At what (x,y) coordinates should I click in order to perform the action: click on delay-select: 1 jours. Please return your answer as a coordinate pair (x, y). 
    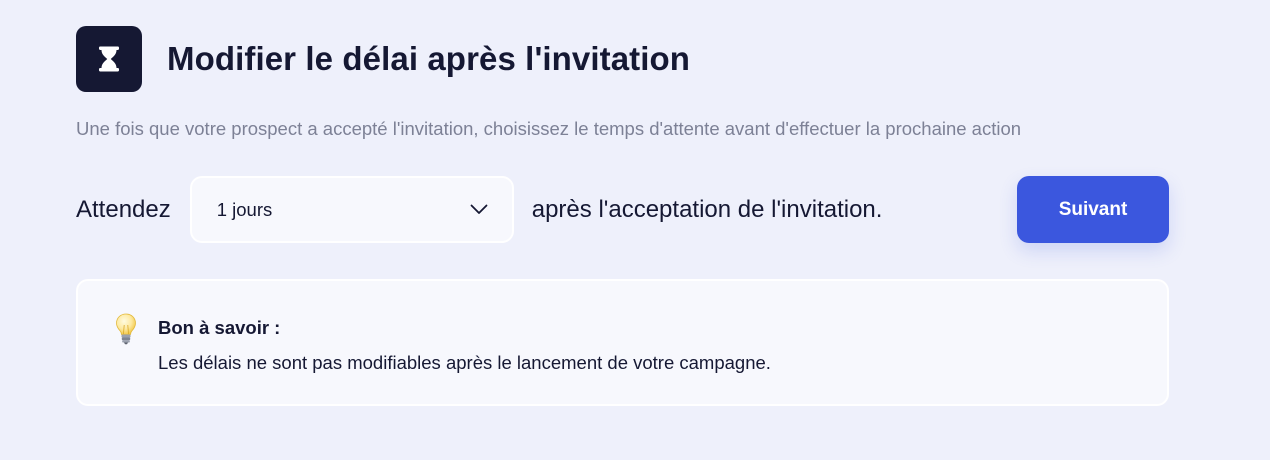
    Looking at the image, I should click on (351, 209).